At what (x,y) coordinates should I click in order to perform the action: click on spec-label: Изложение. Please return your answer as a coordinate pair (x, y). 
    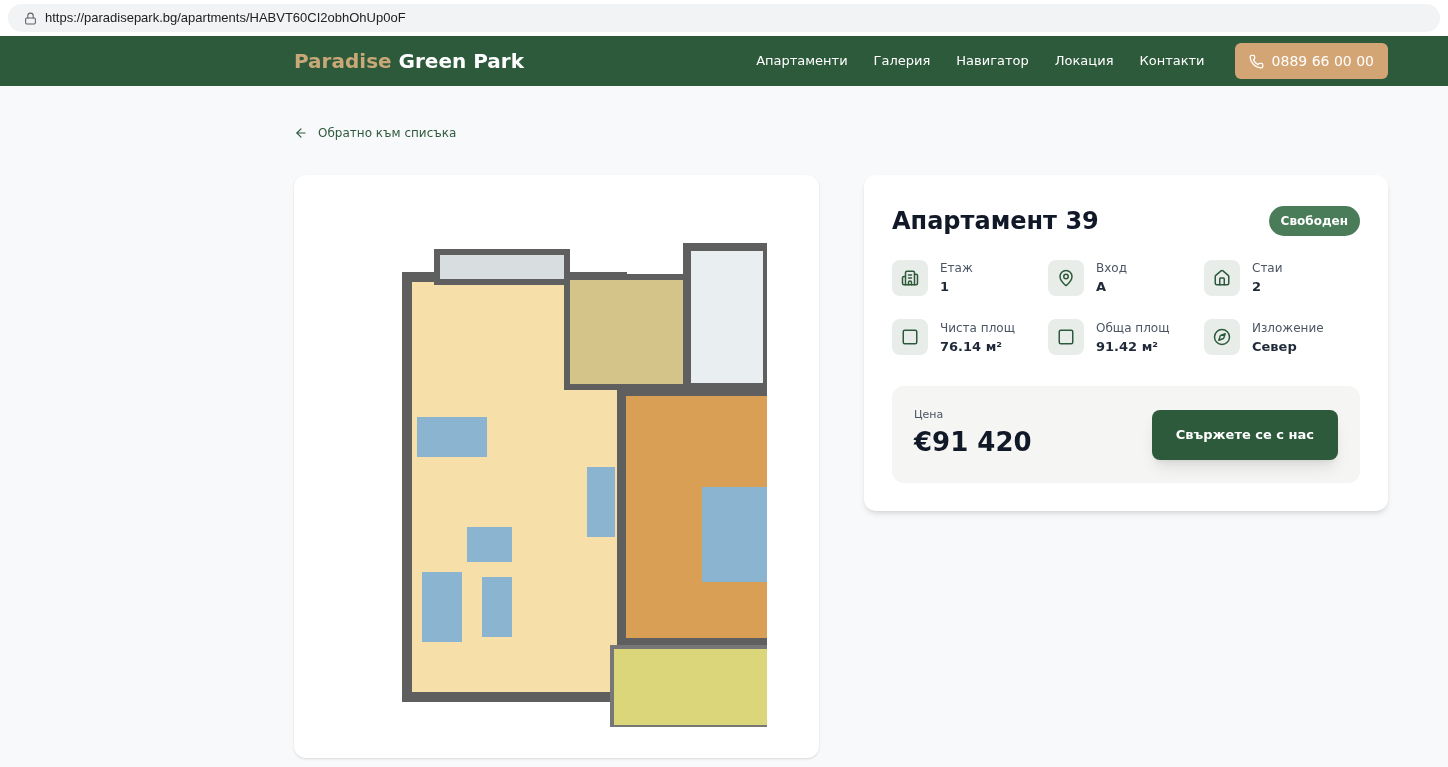
    Looking at the image, I should click on (1288, 328).